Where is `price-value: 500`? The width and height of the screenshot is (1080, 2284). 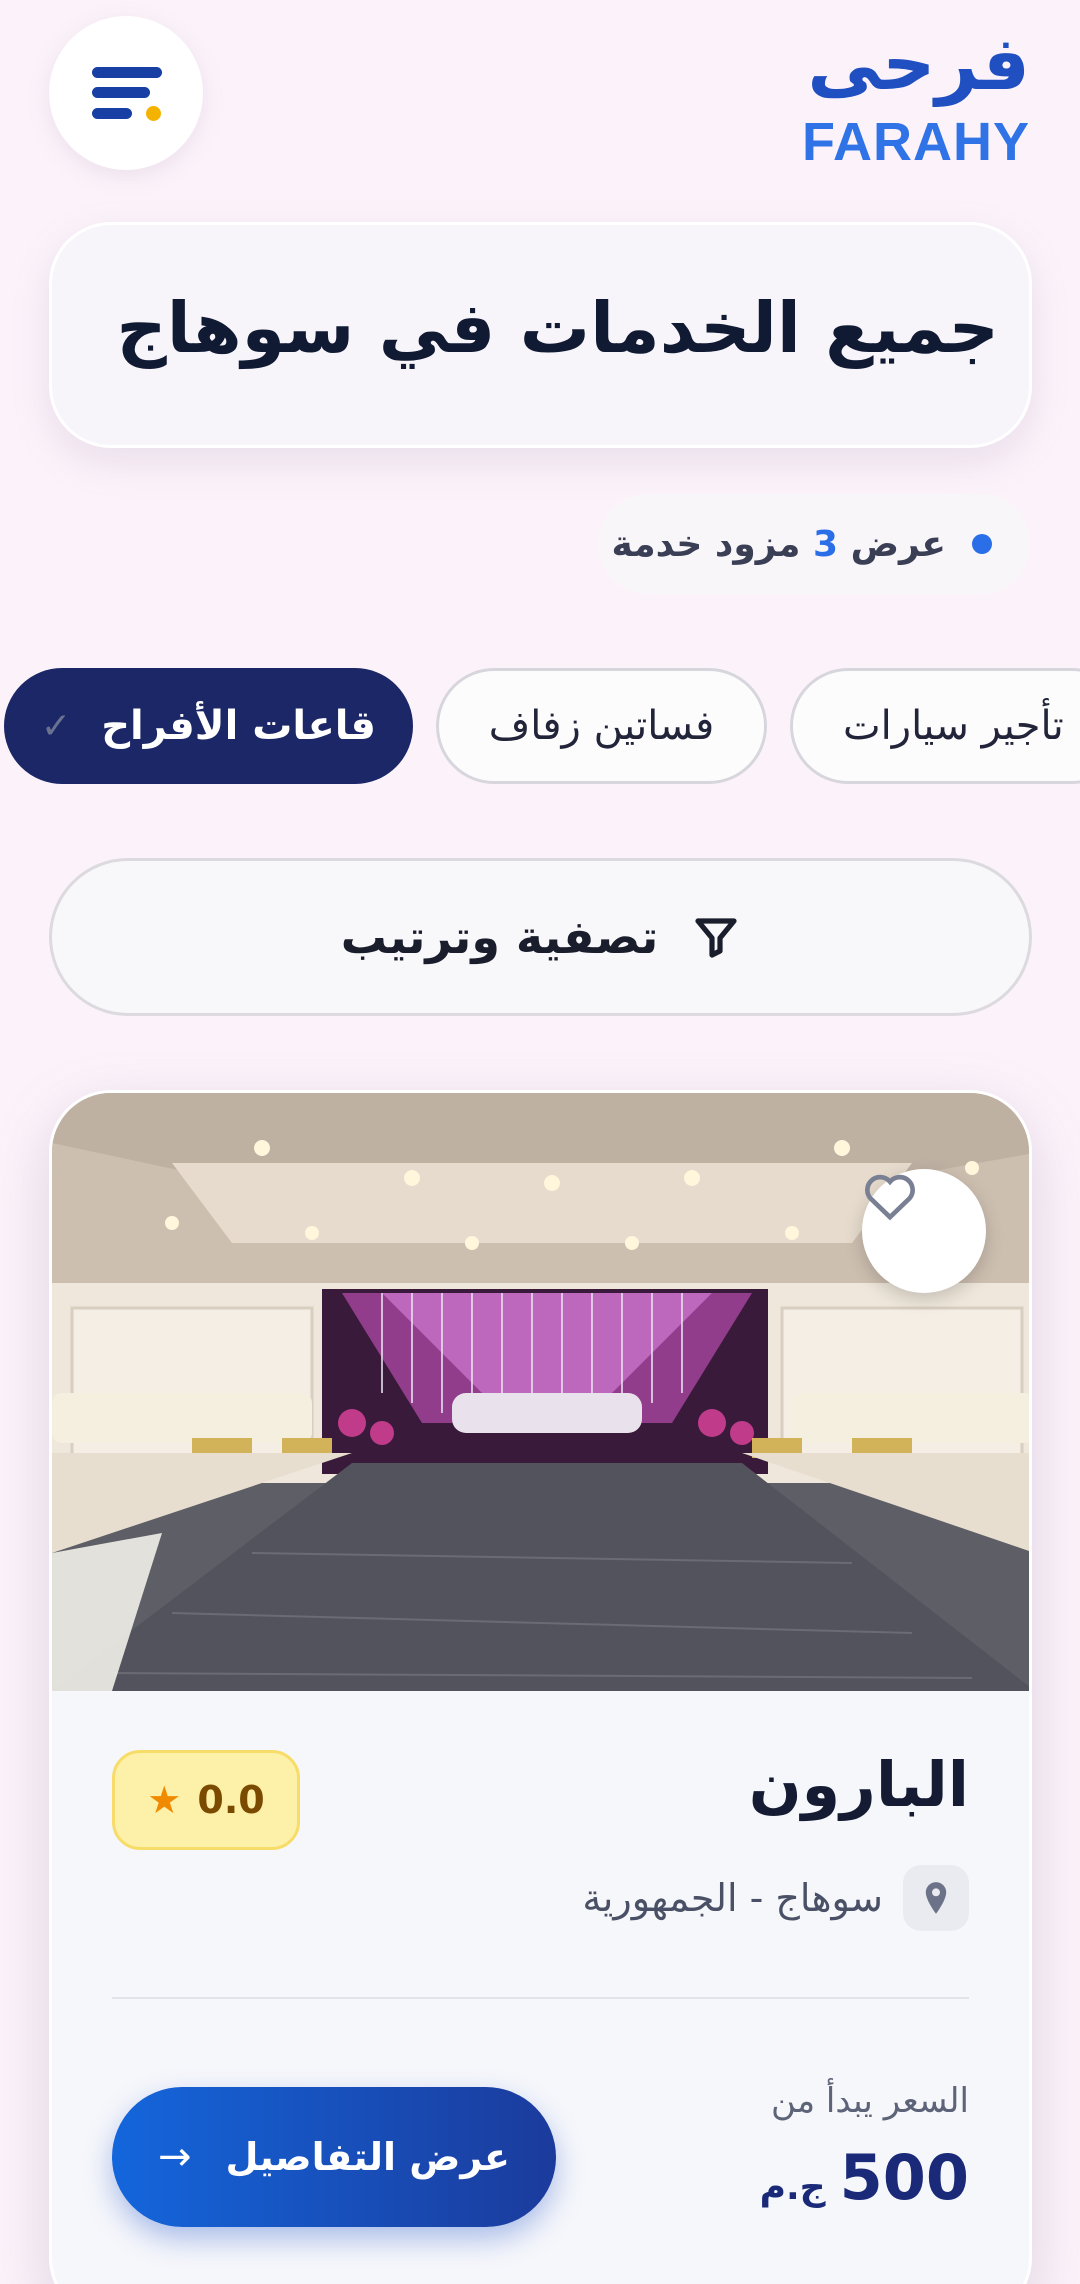 price-value: 500 is located at coordinates (904, 2177).